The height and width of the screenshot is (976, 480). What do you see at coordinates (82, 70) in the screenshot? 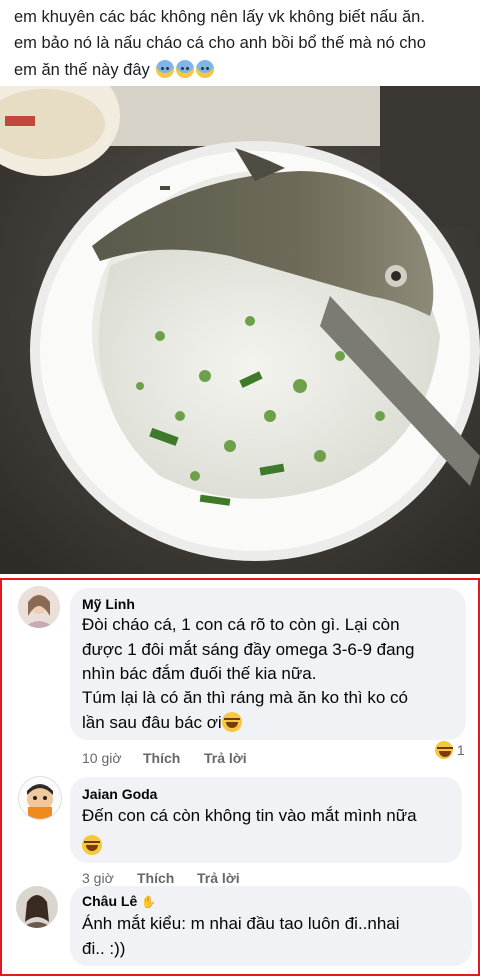
I see `post-text-line-3: em ăn thế này đây` at bounding box center [82, 70].